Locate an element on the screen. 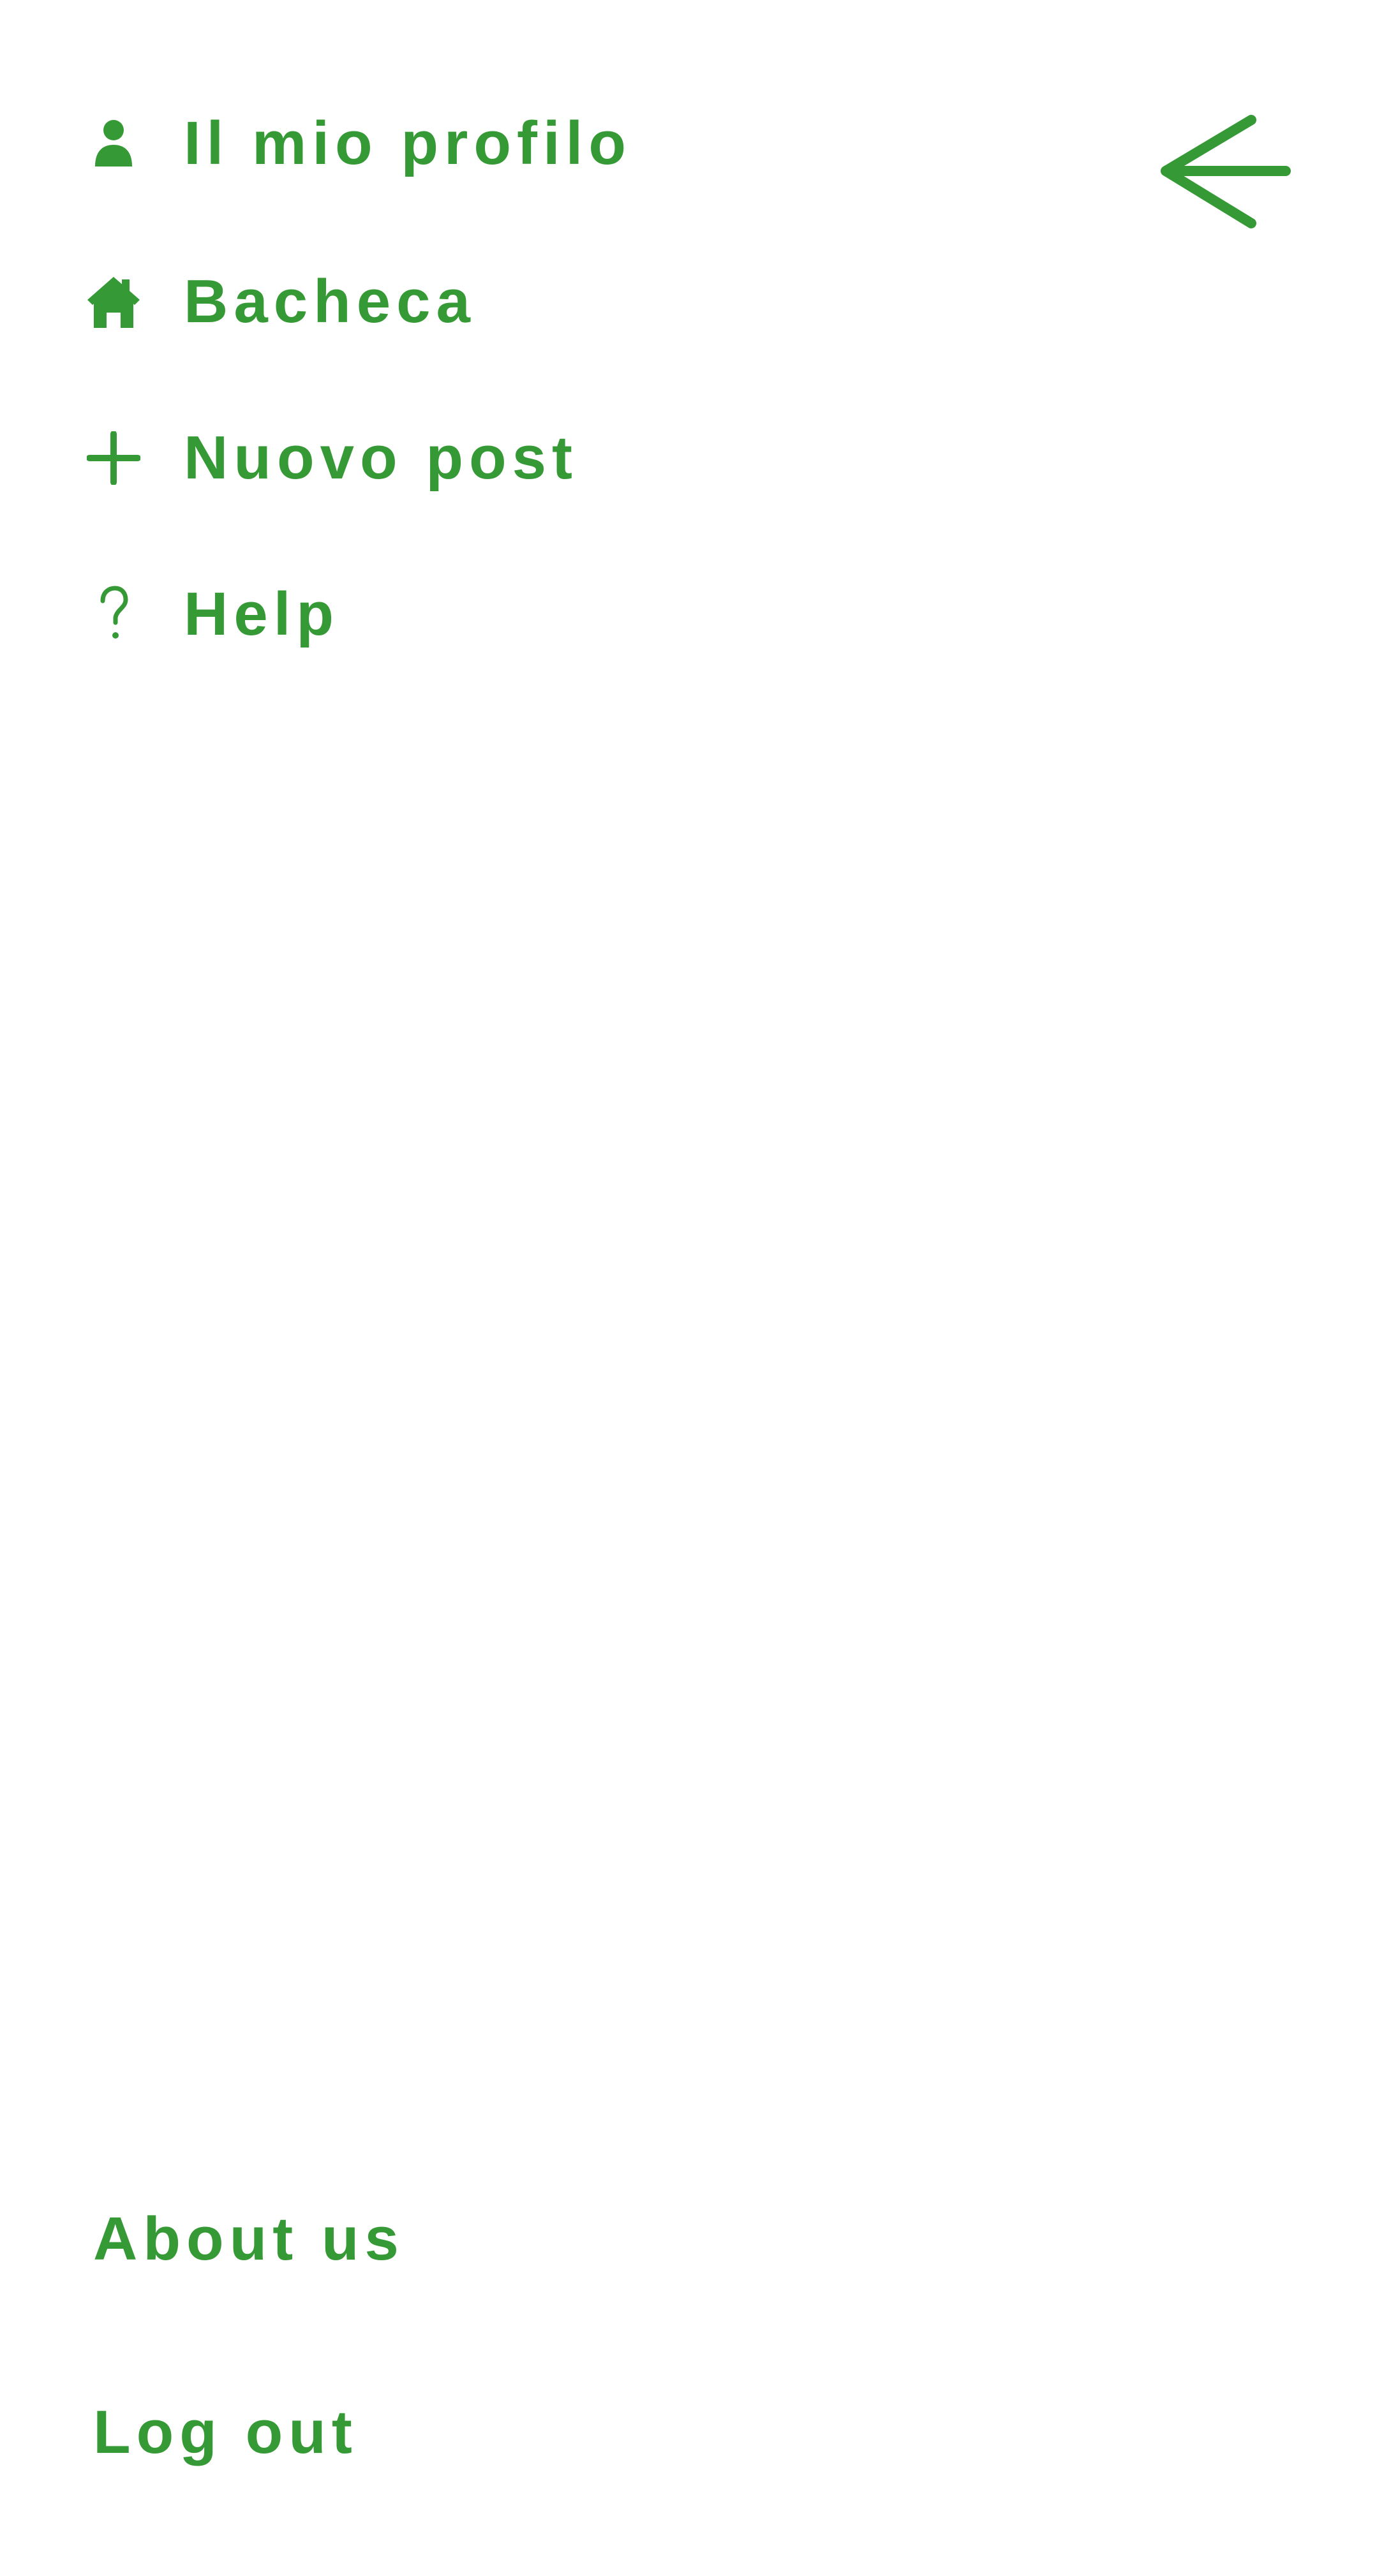 The height and width of the screenshot is (2576, 1391). user-icon is located at coordinates (114, 143).